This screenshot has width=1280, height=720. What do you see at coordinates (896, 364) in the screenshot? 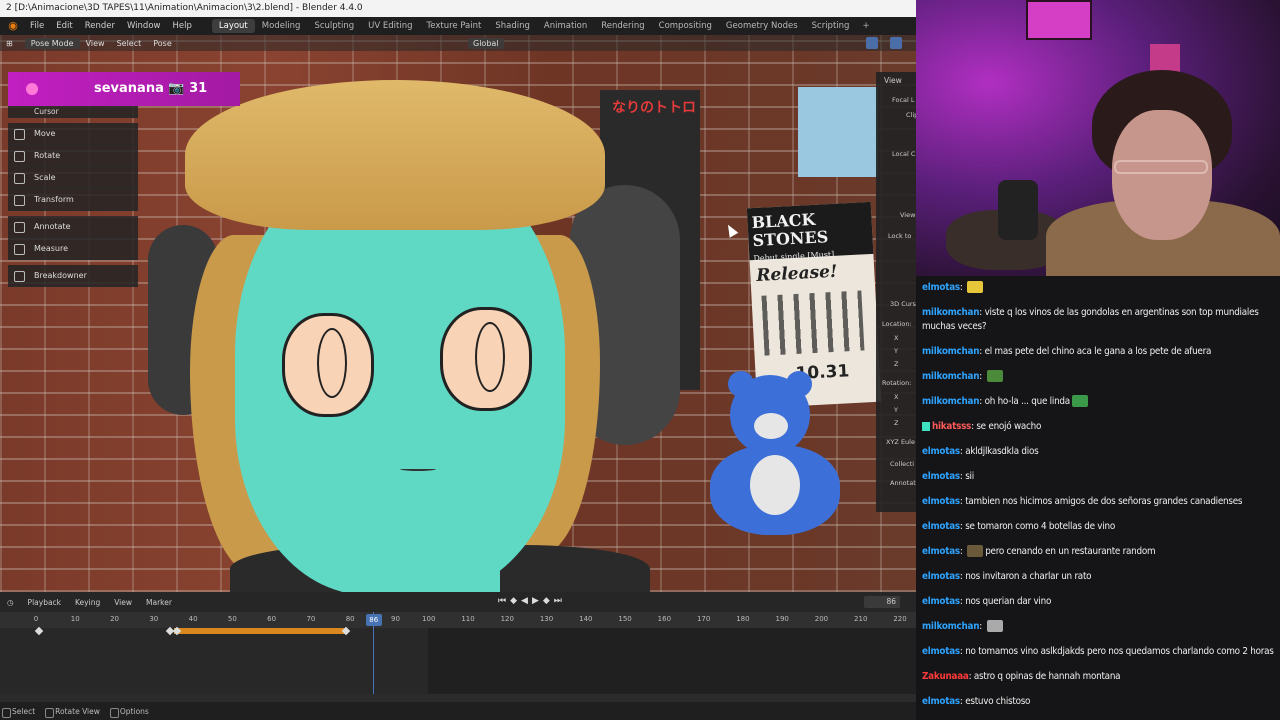
I see `n-loc-z: Z` at bounding box center [896, 364].